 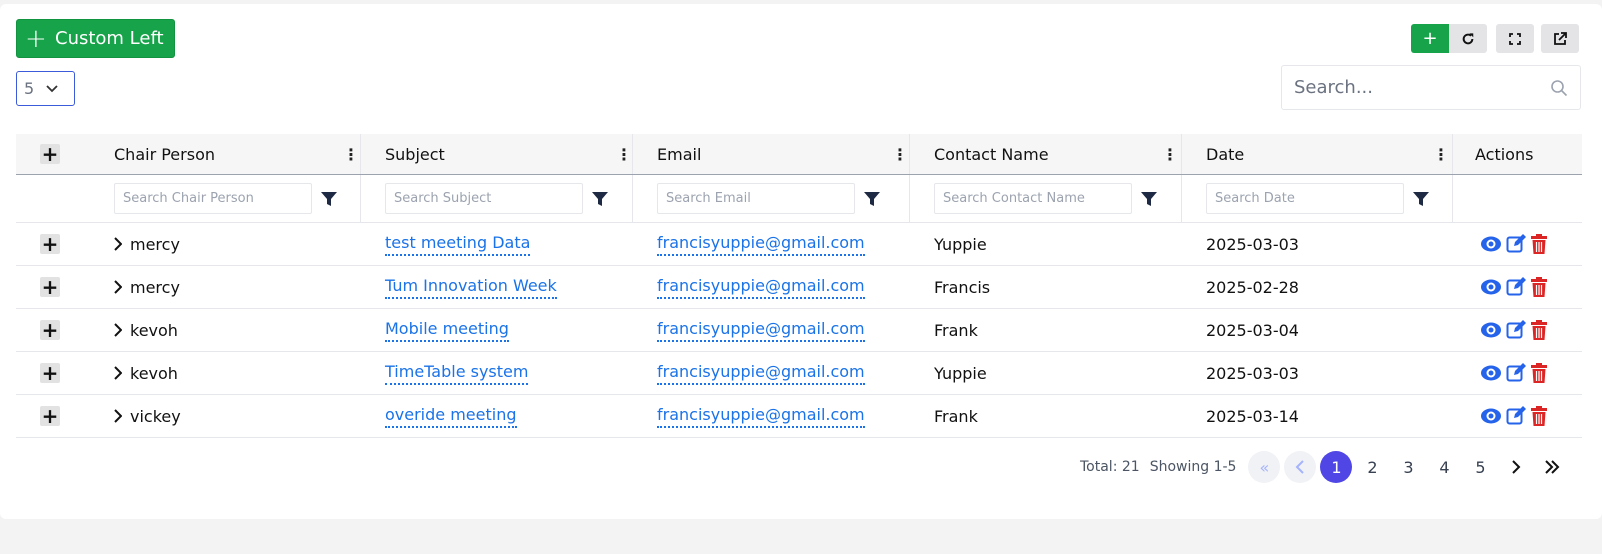 What do you see at coordinates (756, 198) in the screenshot?
I see `filter-email-input` at bounding box center [756, 198].